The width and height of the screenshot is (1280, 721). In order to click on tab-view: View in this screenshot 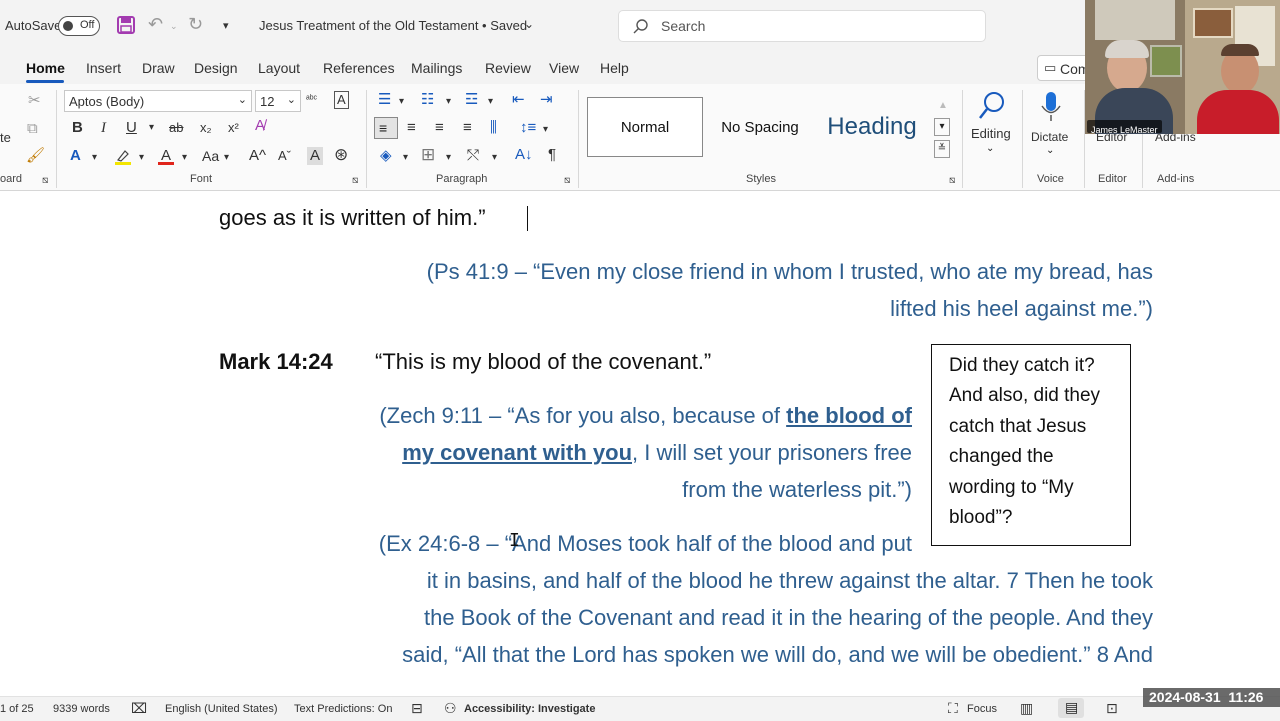, I will do `click(564, 68)`.